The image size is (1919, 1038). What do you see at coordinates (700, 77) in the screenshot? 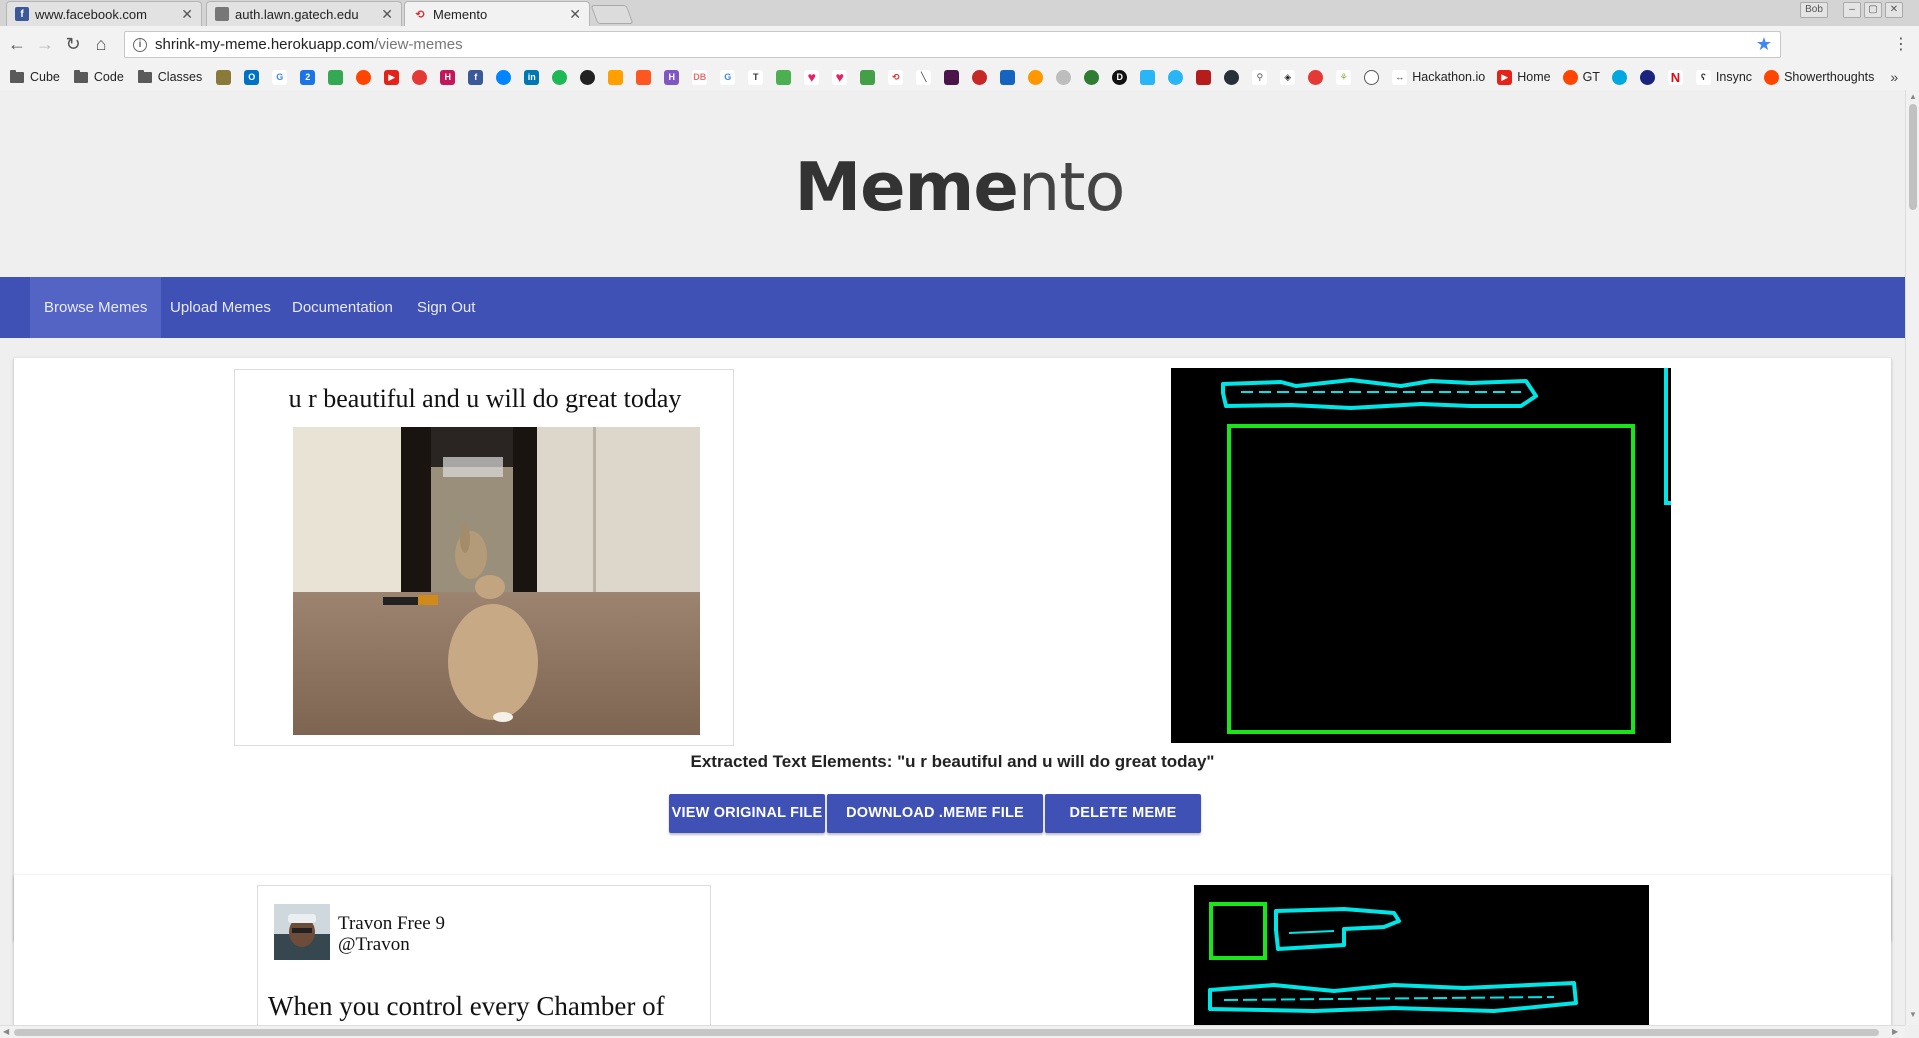
I see `bookmark-icon: DB` at bounding box center [700, 77].